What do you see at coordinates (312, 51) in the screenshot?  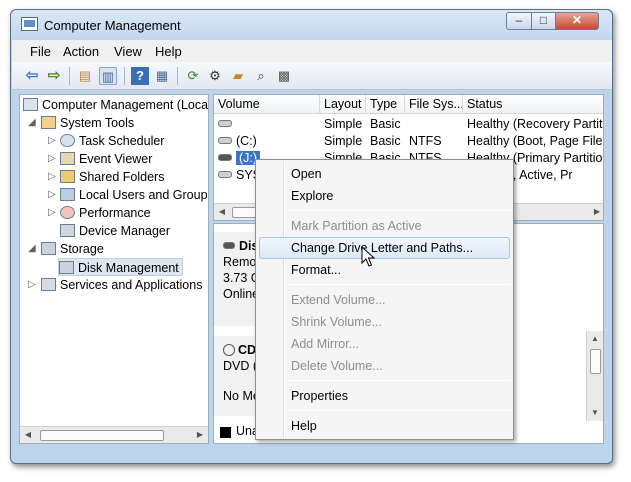 I see `menu-bar: File Action View Help` at bounding box center [312, 51].